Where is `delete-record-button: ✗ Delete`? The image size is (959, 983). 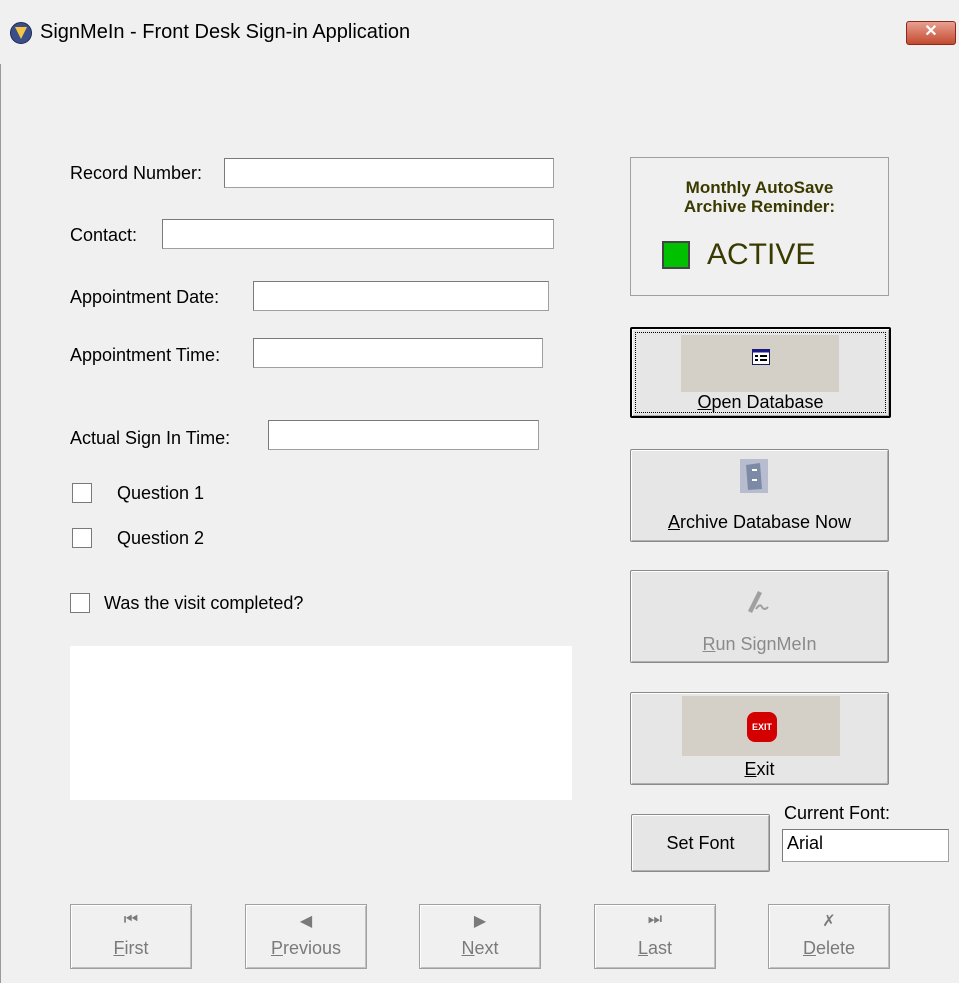
delete-record-button: ✗ Delete is located at coordinates (829, 936).